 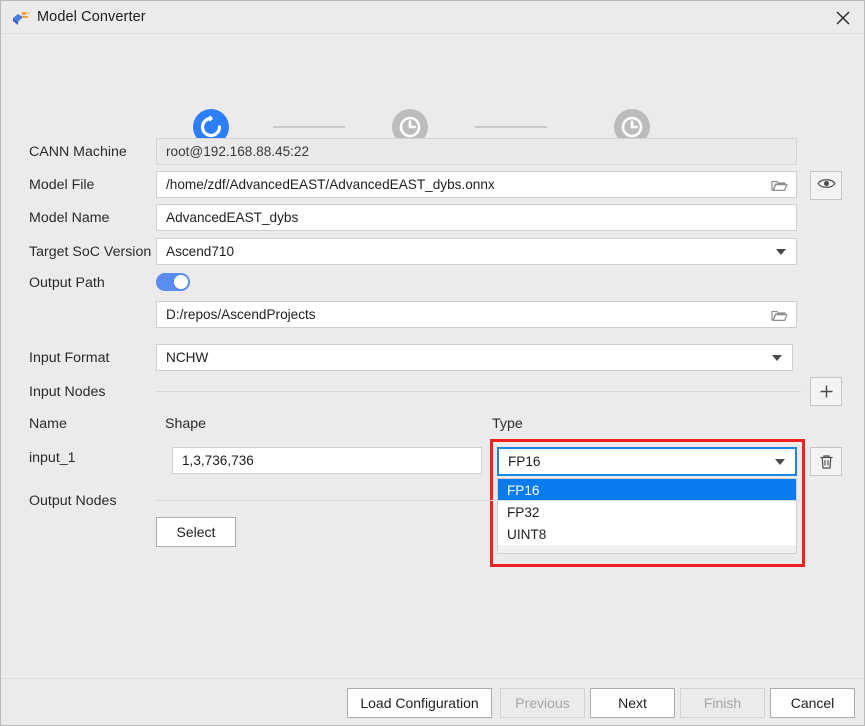 What do you see at coordinates (419, 703) in the screenshot?
I see `load-configuration-button: Load Configuration` at bounding box center [419, 703].